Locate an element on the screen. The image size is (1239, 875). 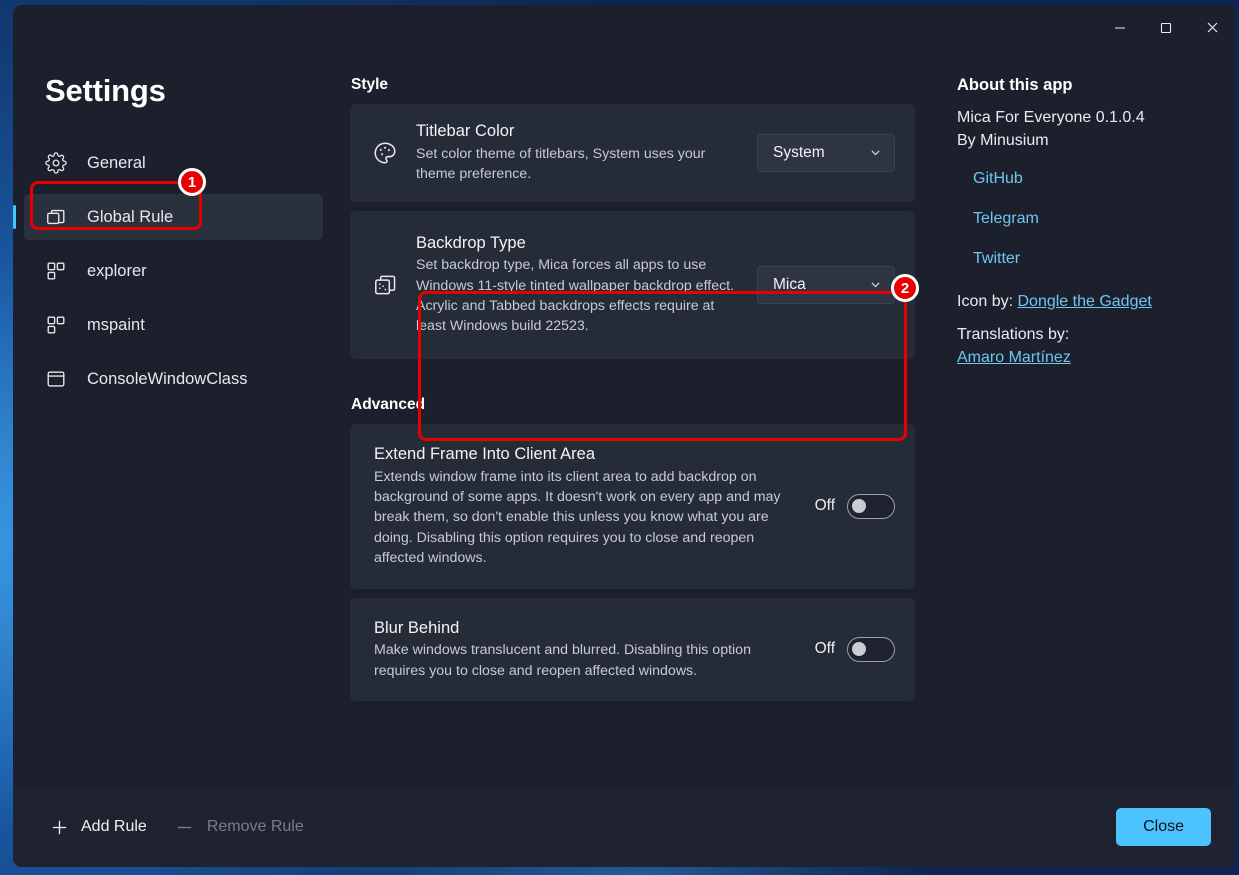
icon-credit-prefix: Icon by: is located at coordinates (987, 302).